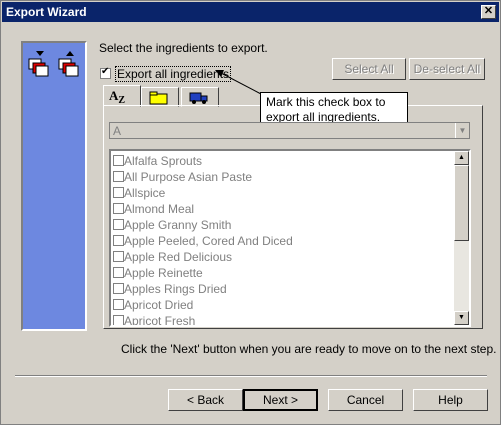 This screenshot has width=501, height=425. What do you see at coordinates (178, 257) in the screenshot?
I see `ingredient-label: Apple Red Delicious` at bounding box center [178, 257].